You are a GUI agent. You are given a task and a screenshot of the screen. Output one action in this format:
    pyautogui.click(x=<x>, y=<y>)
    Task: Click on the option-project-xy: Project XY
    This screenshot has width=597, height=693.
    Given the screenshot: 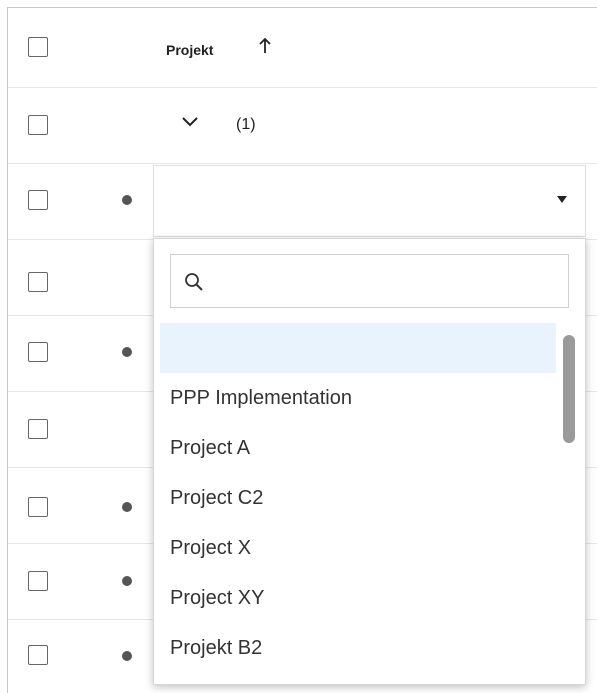 What is the action you would take?
    pyautogui.click(x=354, y=598)
    